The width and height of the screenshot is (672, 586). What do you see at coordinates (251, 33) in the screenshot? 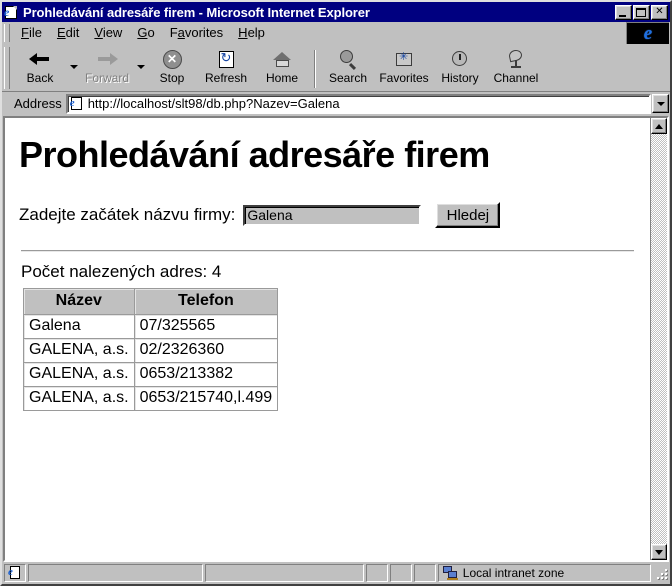
I see `menu-item-help: Help` at bounding box center [251, 33].